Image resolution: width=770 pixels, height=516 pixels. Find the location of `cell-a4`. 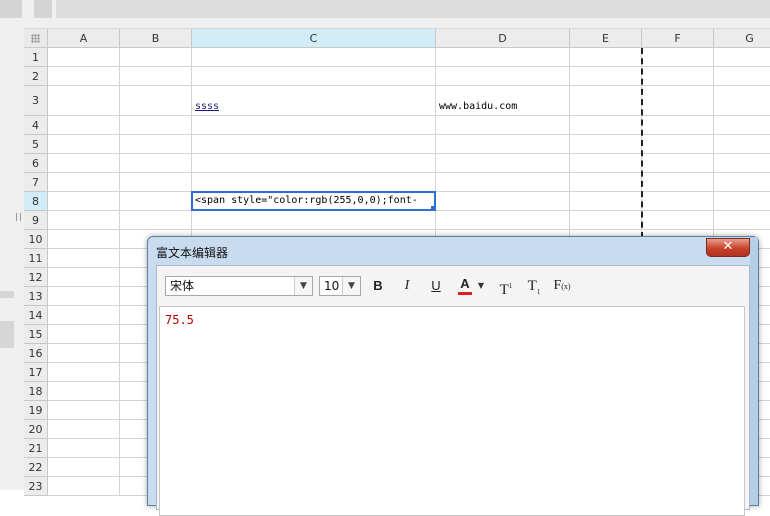

cell-a4 is located at coordinates (84, 125).